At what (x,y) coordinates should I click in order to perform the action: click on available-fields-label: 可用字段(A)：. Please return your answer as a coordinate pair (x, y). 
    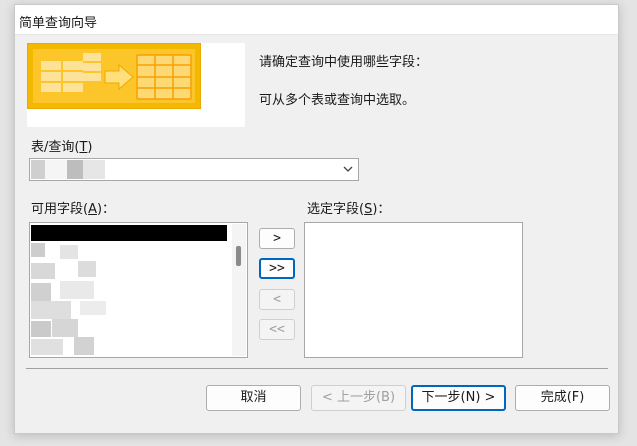
    Looking at the image, I should click on (73, 209).